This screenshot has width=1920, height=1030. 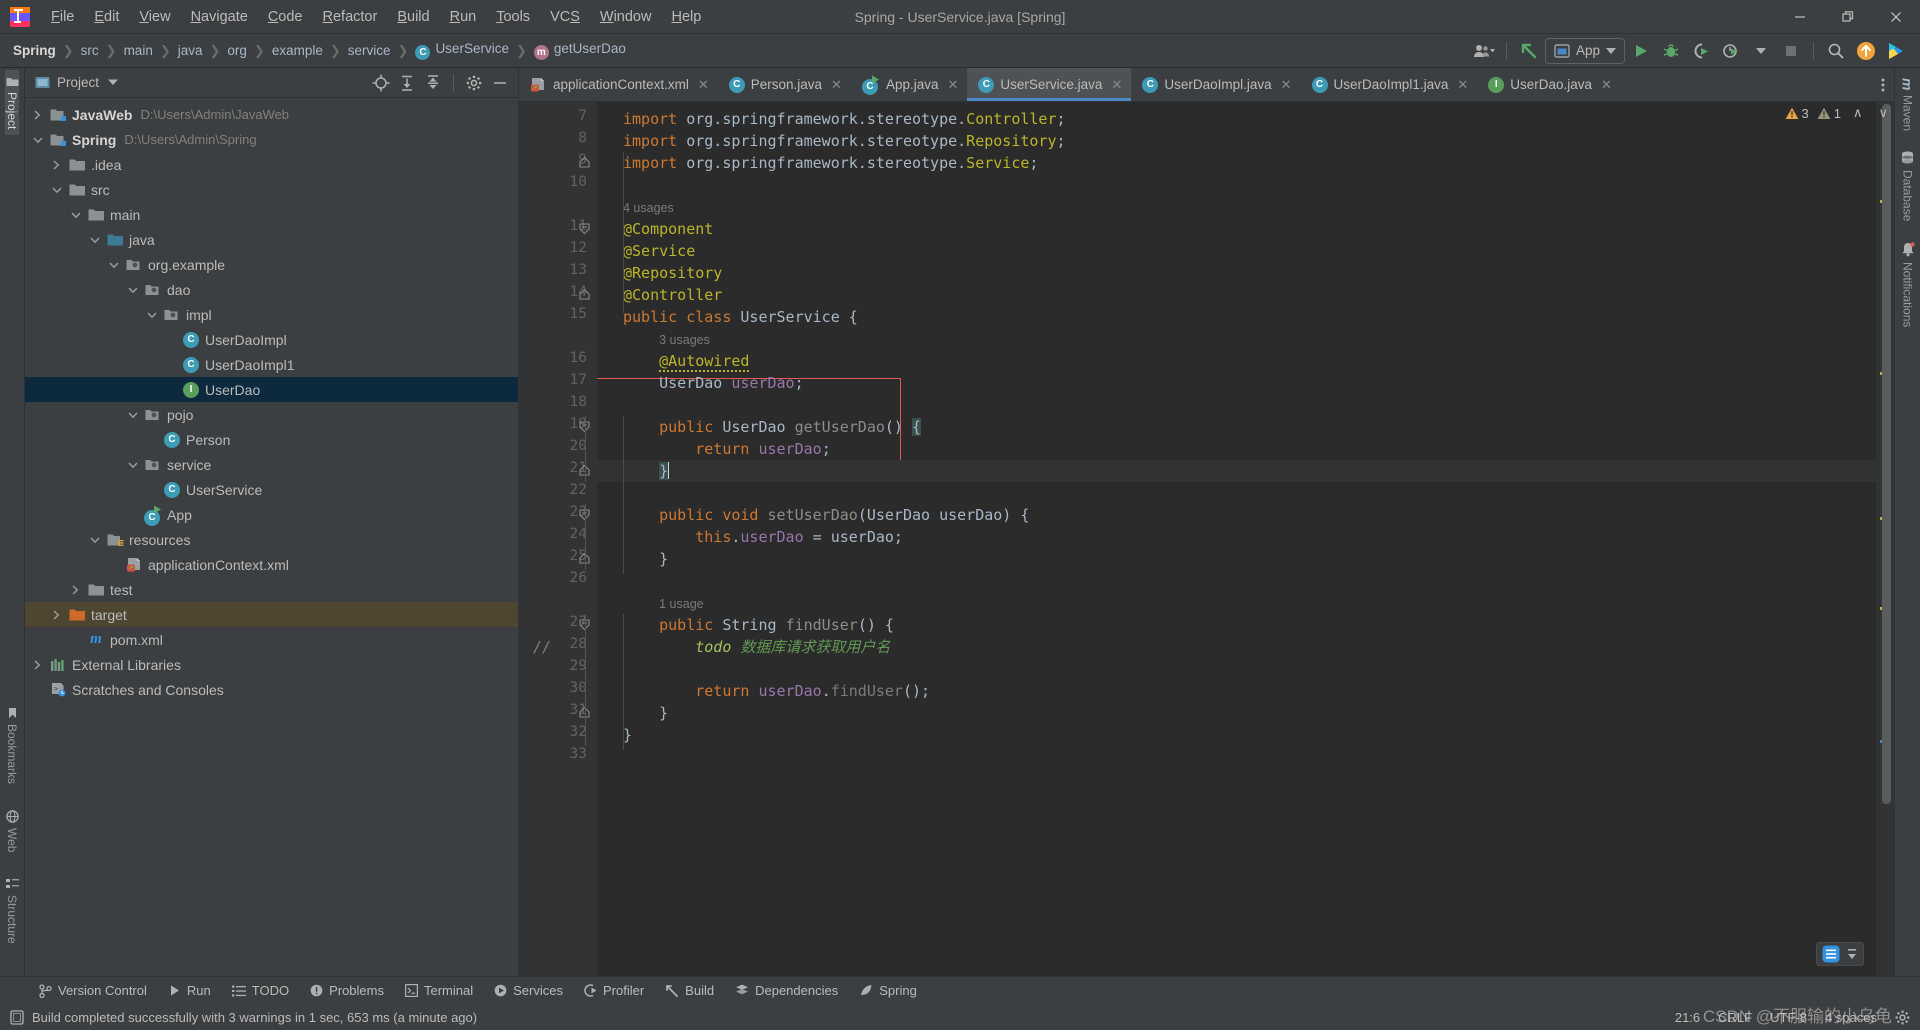 What do you see at coordinates (1215, 84) in the screenshot?
I see `editor-tab-userdaoimpl-java: C UserDaoImpl.java ✕` at bounding box center [1215, 84].